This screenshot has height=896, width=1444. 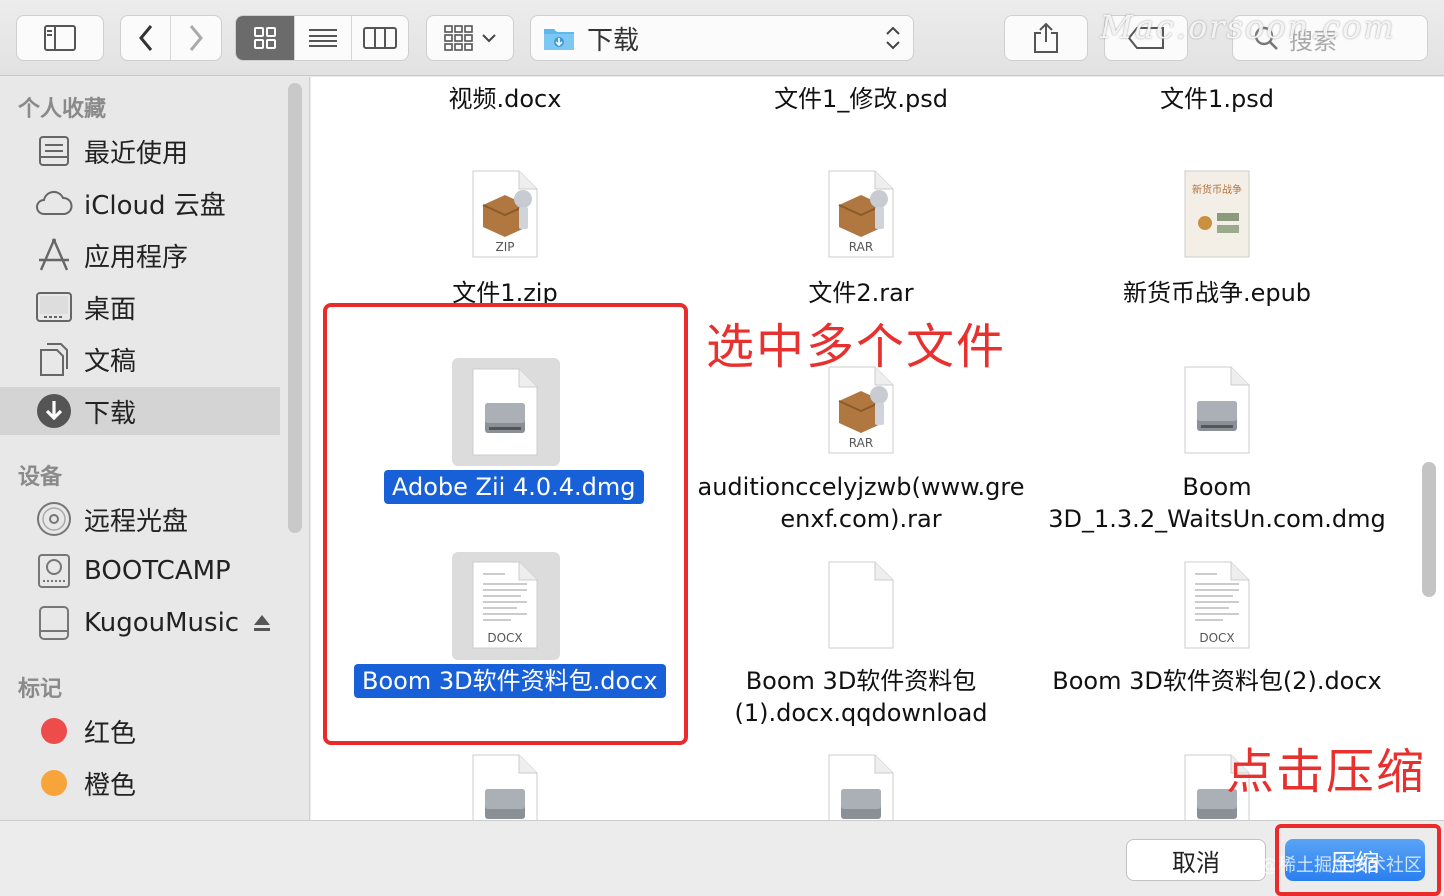 I want to click on file-name-line: Boom, so click(x=1217, y=487).